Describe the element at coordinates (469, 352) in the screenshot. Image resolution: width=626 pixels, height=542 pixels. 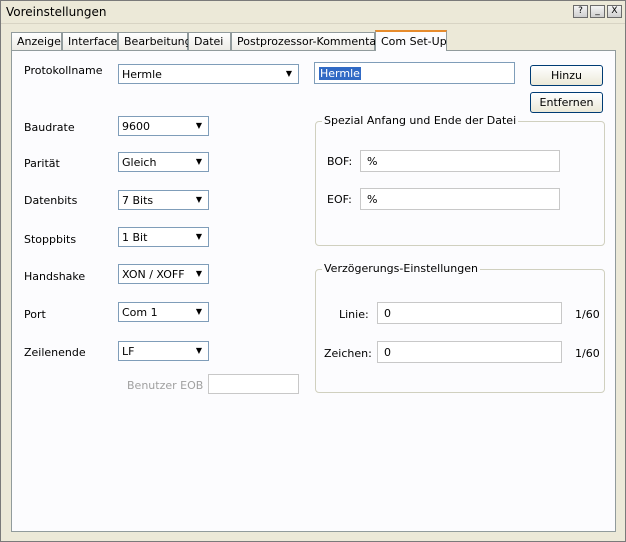
I see `zeichen-input: 0` at that location.